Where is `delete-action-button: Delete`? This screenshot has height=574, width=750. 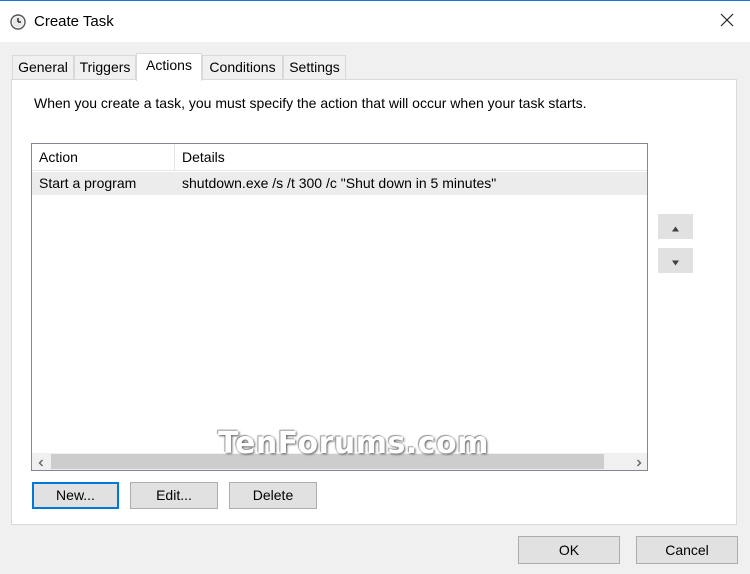
delete-action-button: Delete is located at coordinates (273, 495).